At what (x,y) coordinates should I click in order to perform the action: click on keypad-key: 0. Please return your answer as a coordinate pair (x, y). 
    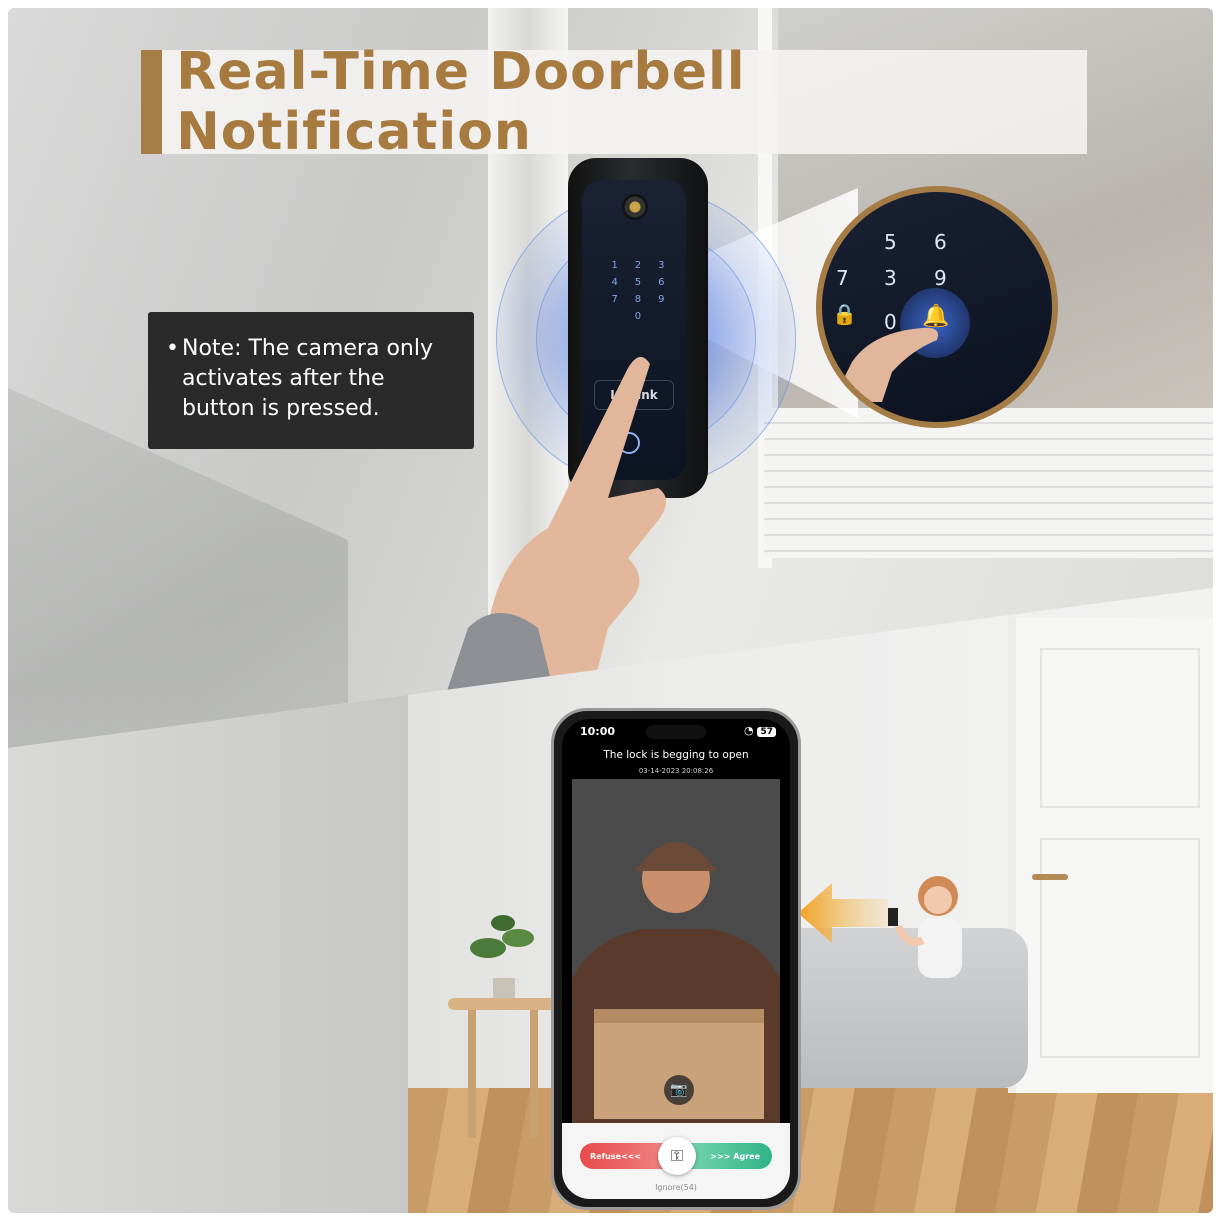
    Looking at the image, I should click on (637, 316).